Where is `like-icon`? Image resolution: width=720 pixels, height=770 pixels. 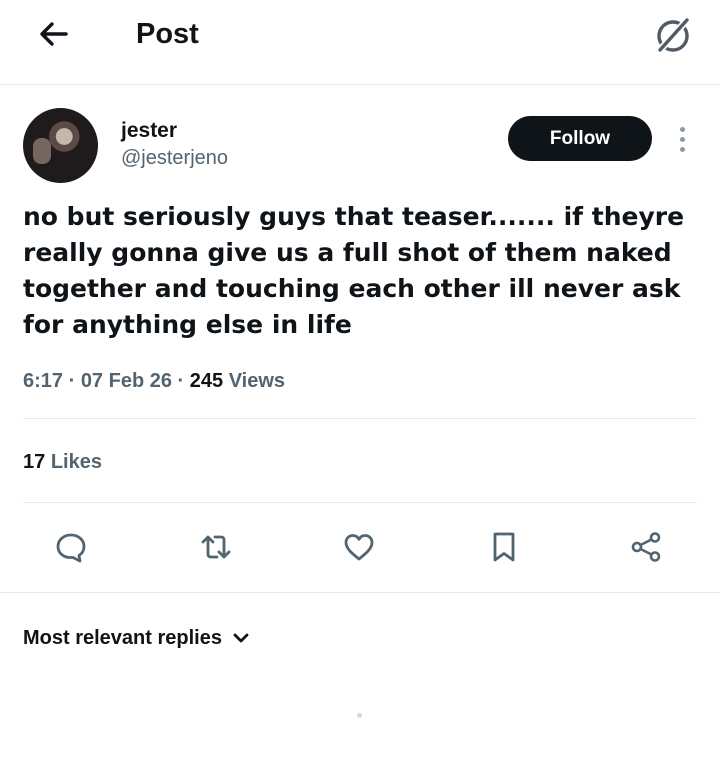 like-icon is located at coordinates (359, 547).